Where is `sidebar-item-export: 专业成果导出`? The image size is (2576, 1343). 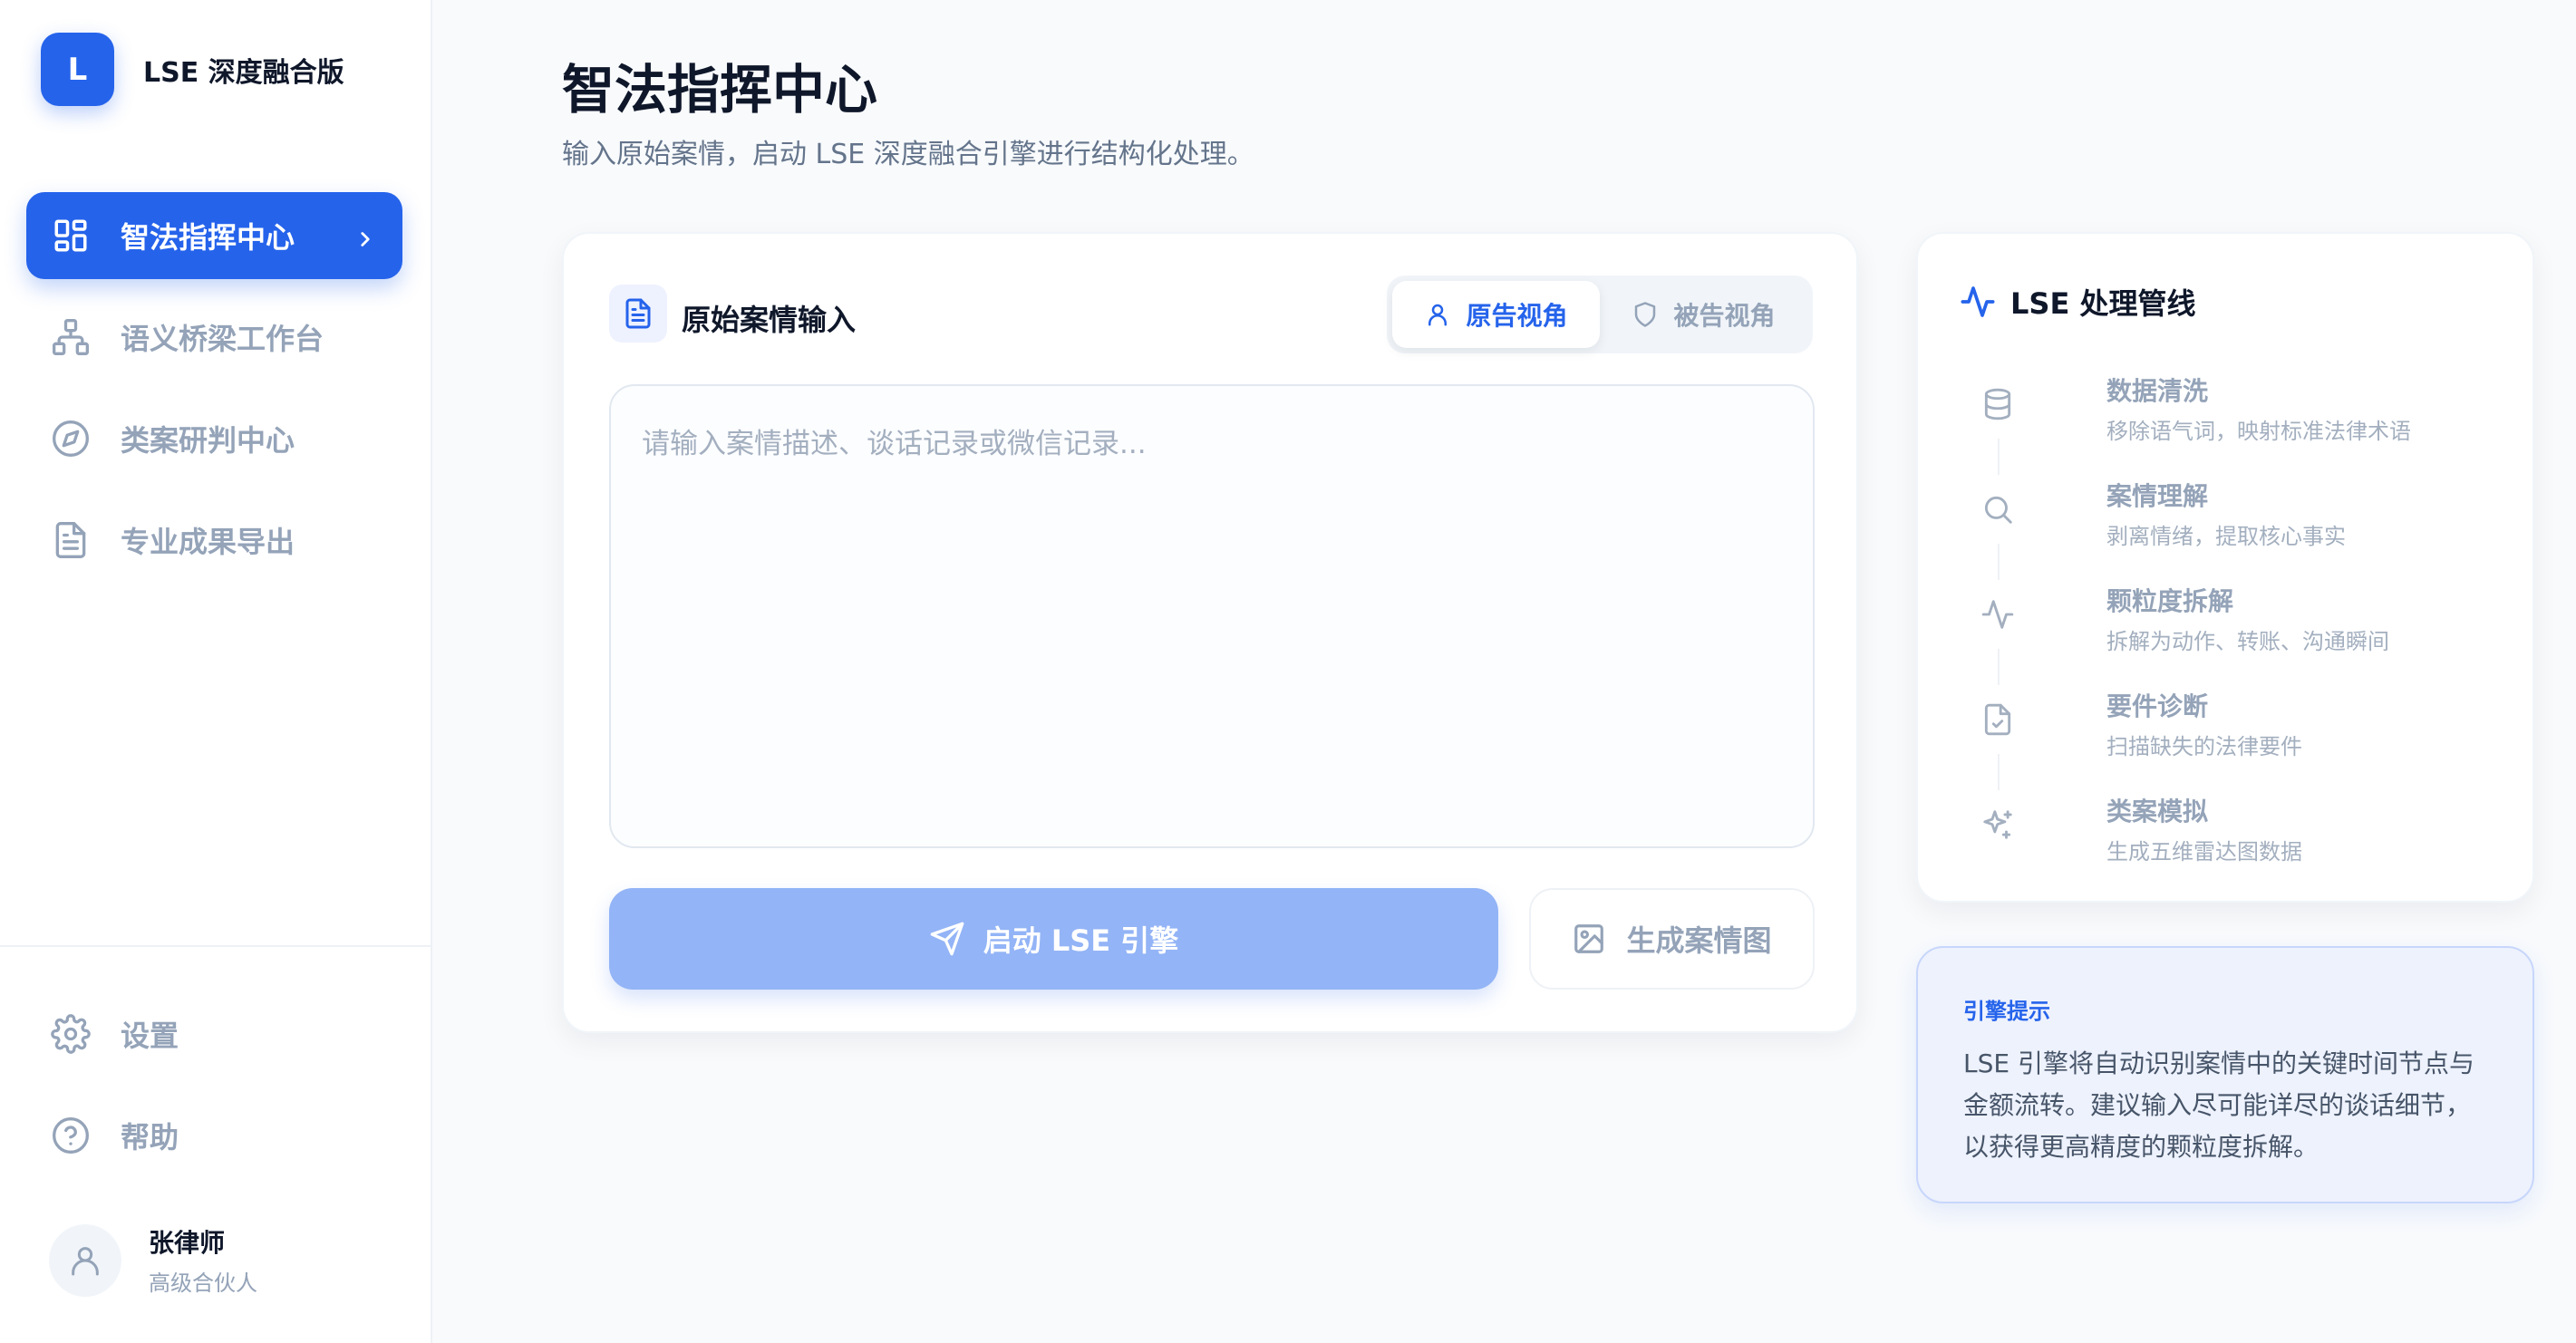
sidebar-item-export: 专业成果导出 is located at coordinates (214, 540).